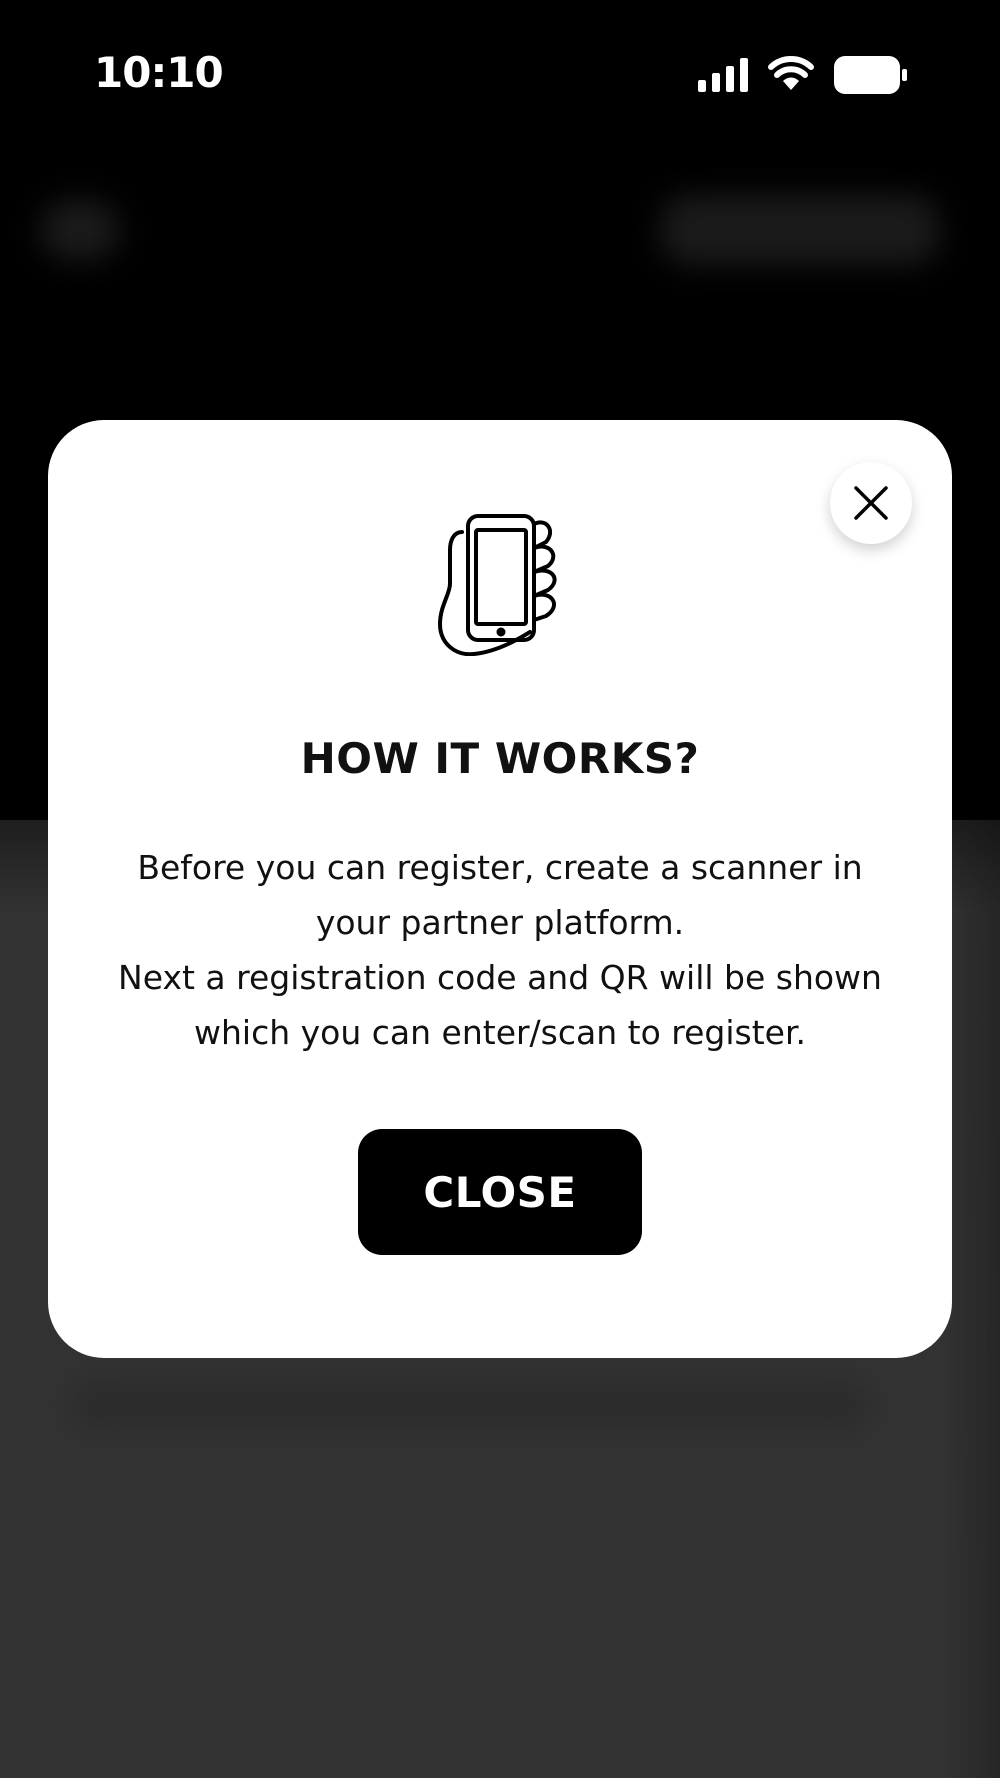  What do you see at coordinates (500, 1032) in the screenshot?
I see `dialog-message-line: which you can enter/scan to register.` at bounding box center [500, 1032].